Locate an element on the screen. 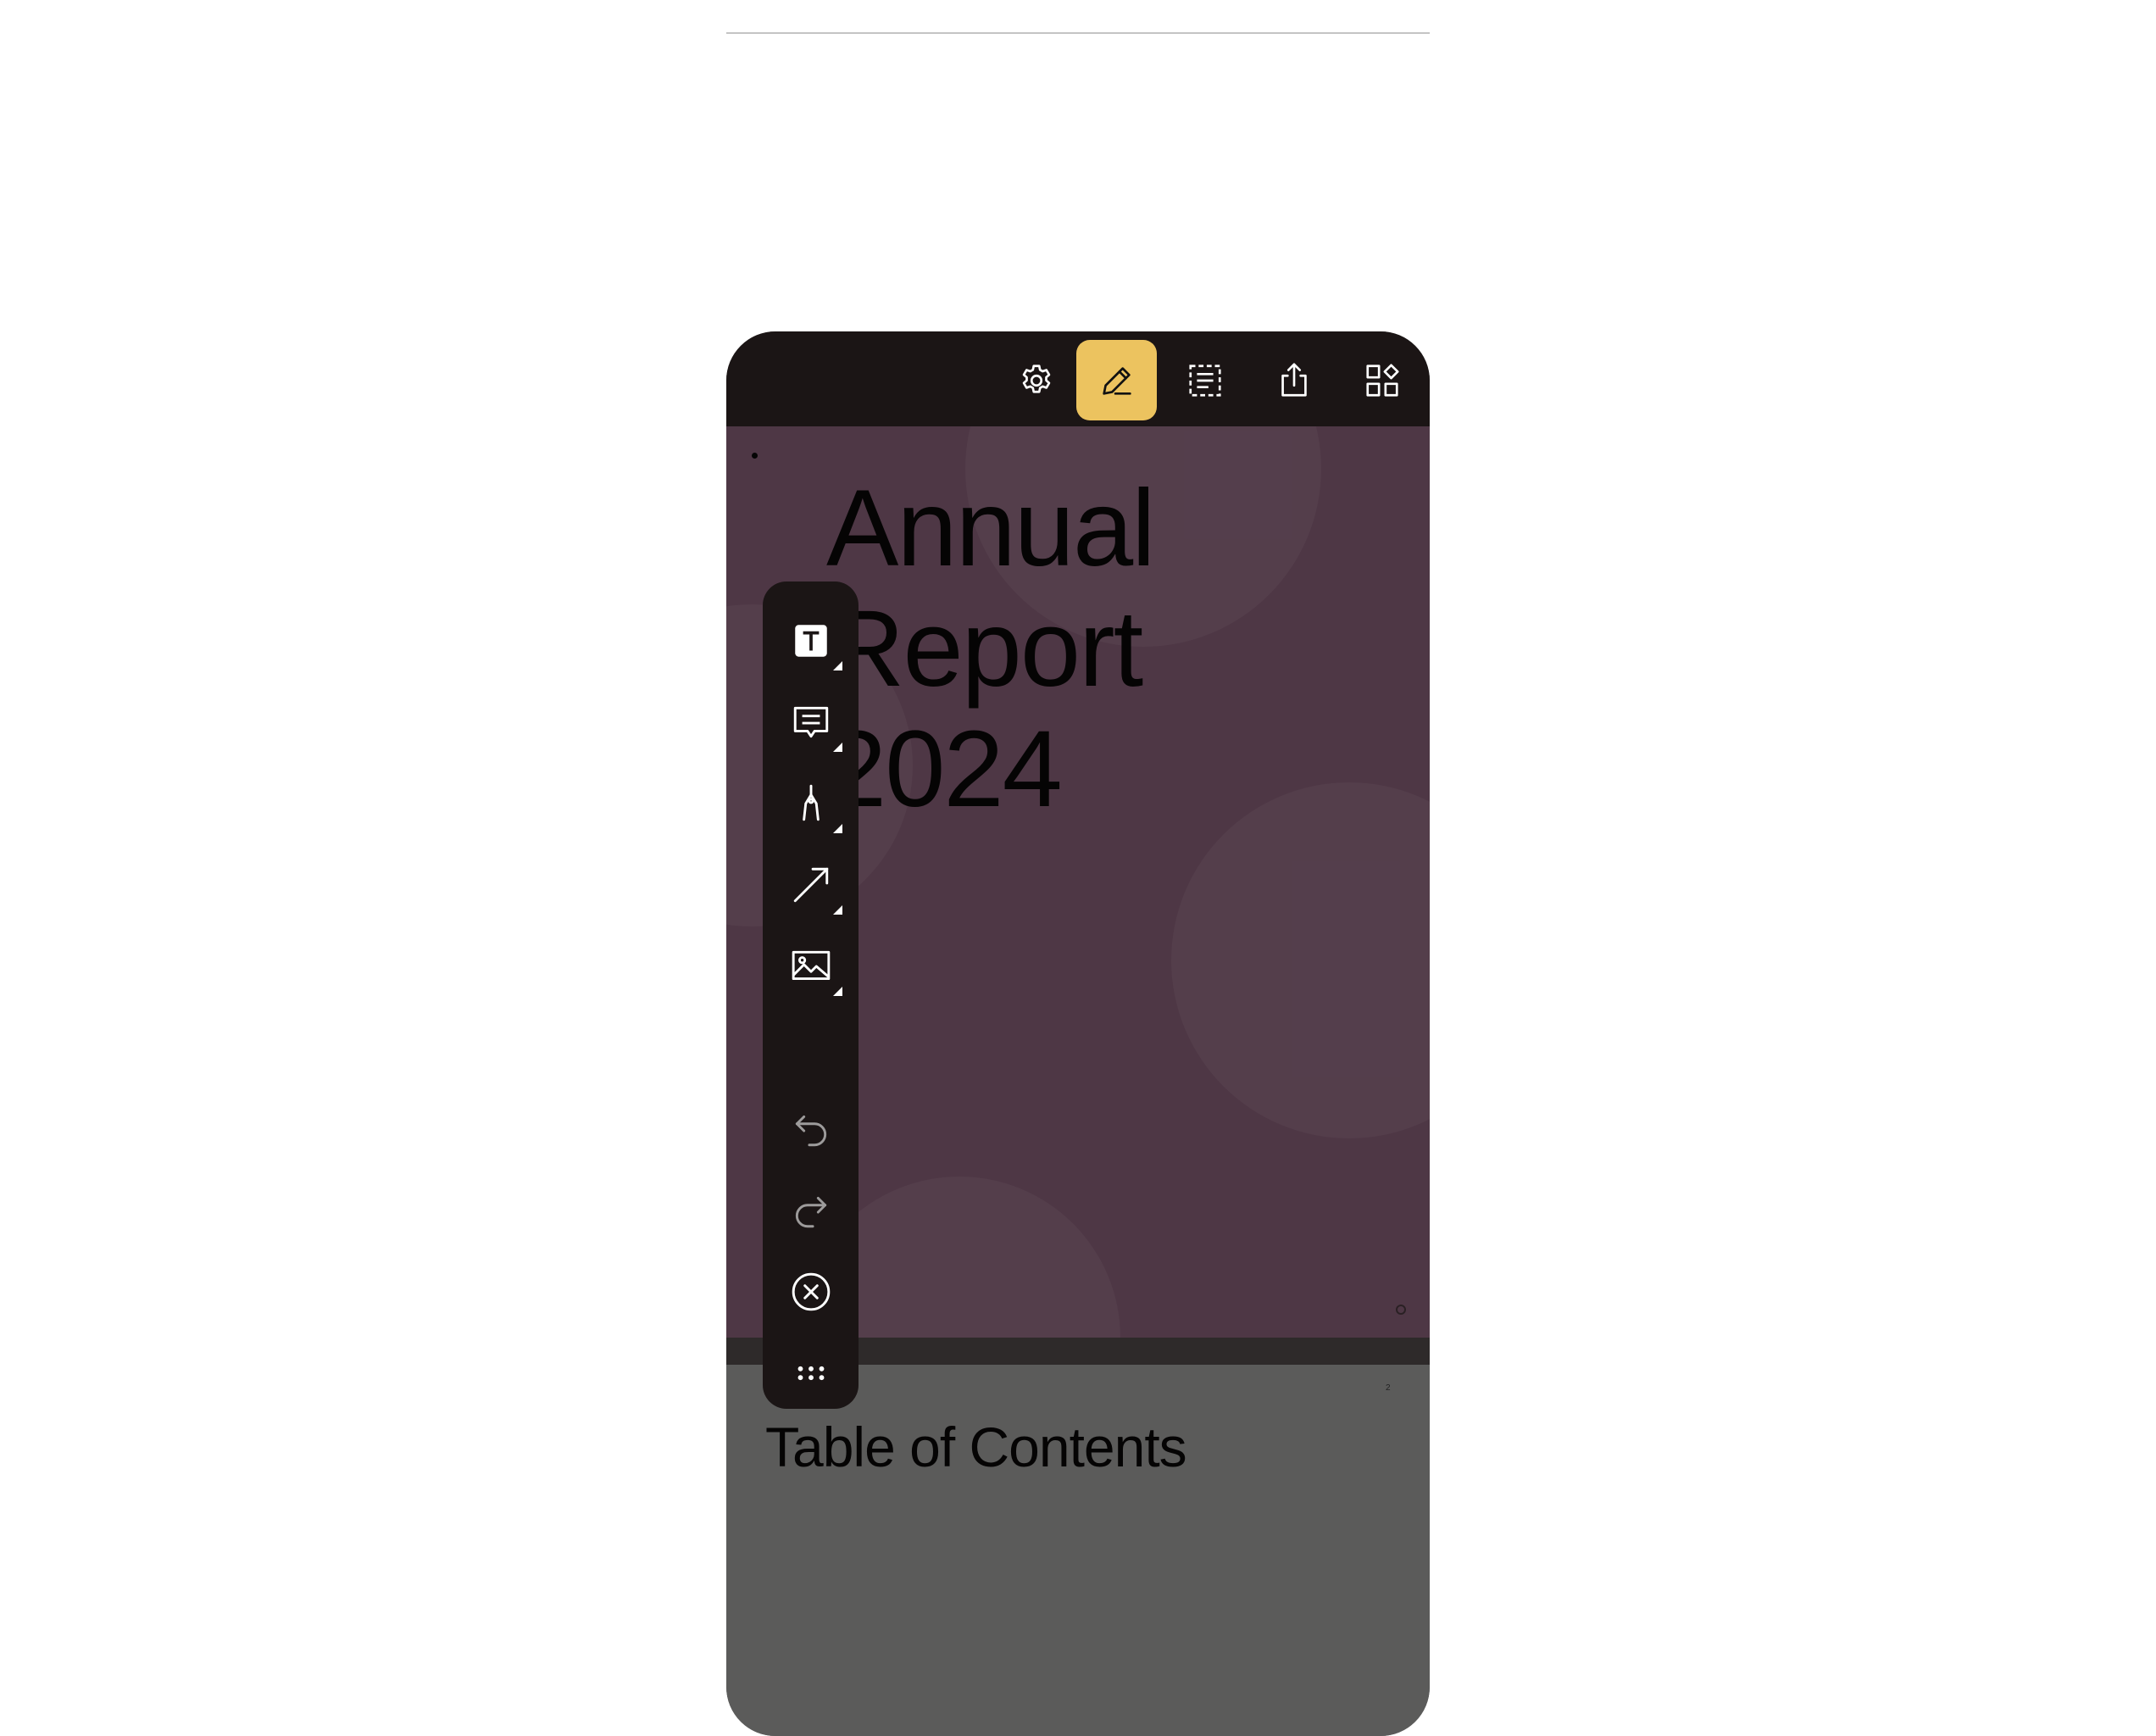 This screenshot has height=1736, width=2156. comment-tool-button is located at coordinates (811, 722).